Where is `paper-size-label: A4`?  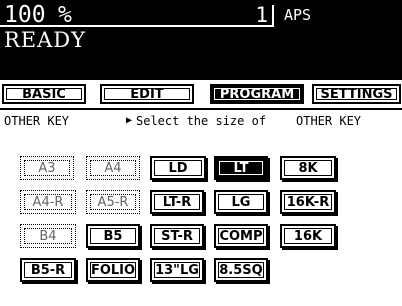
paper-size-label: A4 is located at coordinates (113, 168).